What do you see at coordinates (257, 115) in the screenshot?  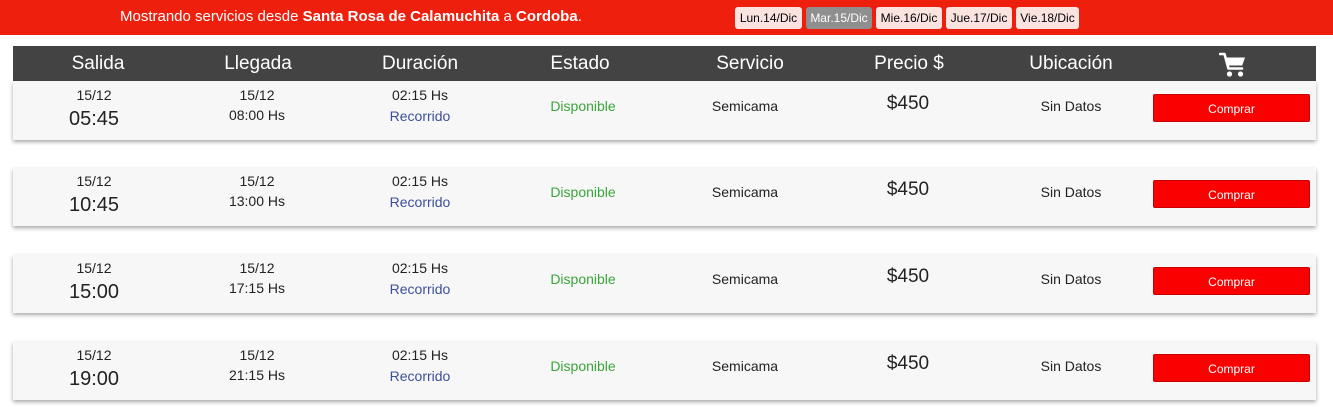 I see `arrival-time: 08:00 Hs` at bounding box center [257, 115].